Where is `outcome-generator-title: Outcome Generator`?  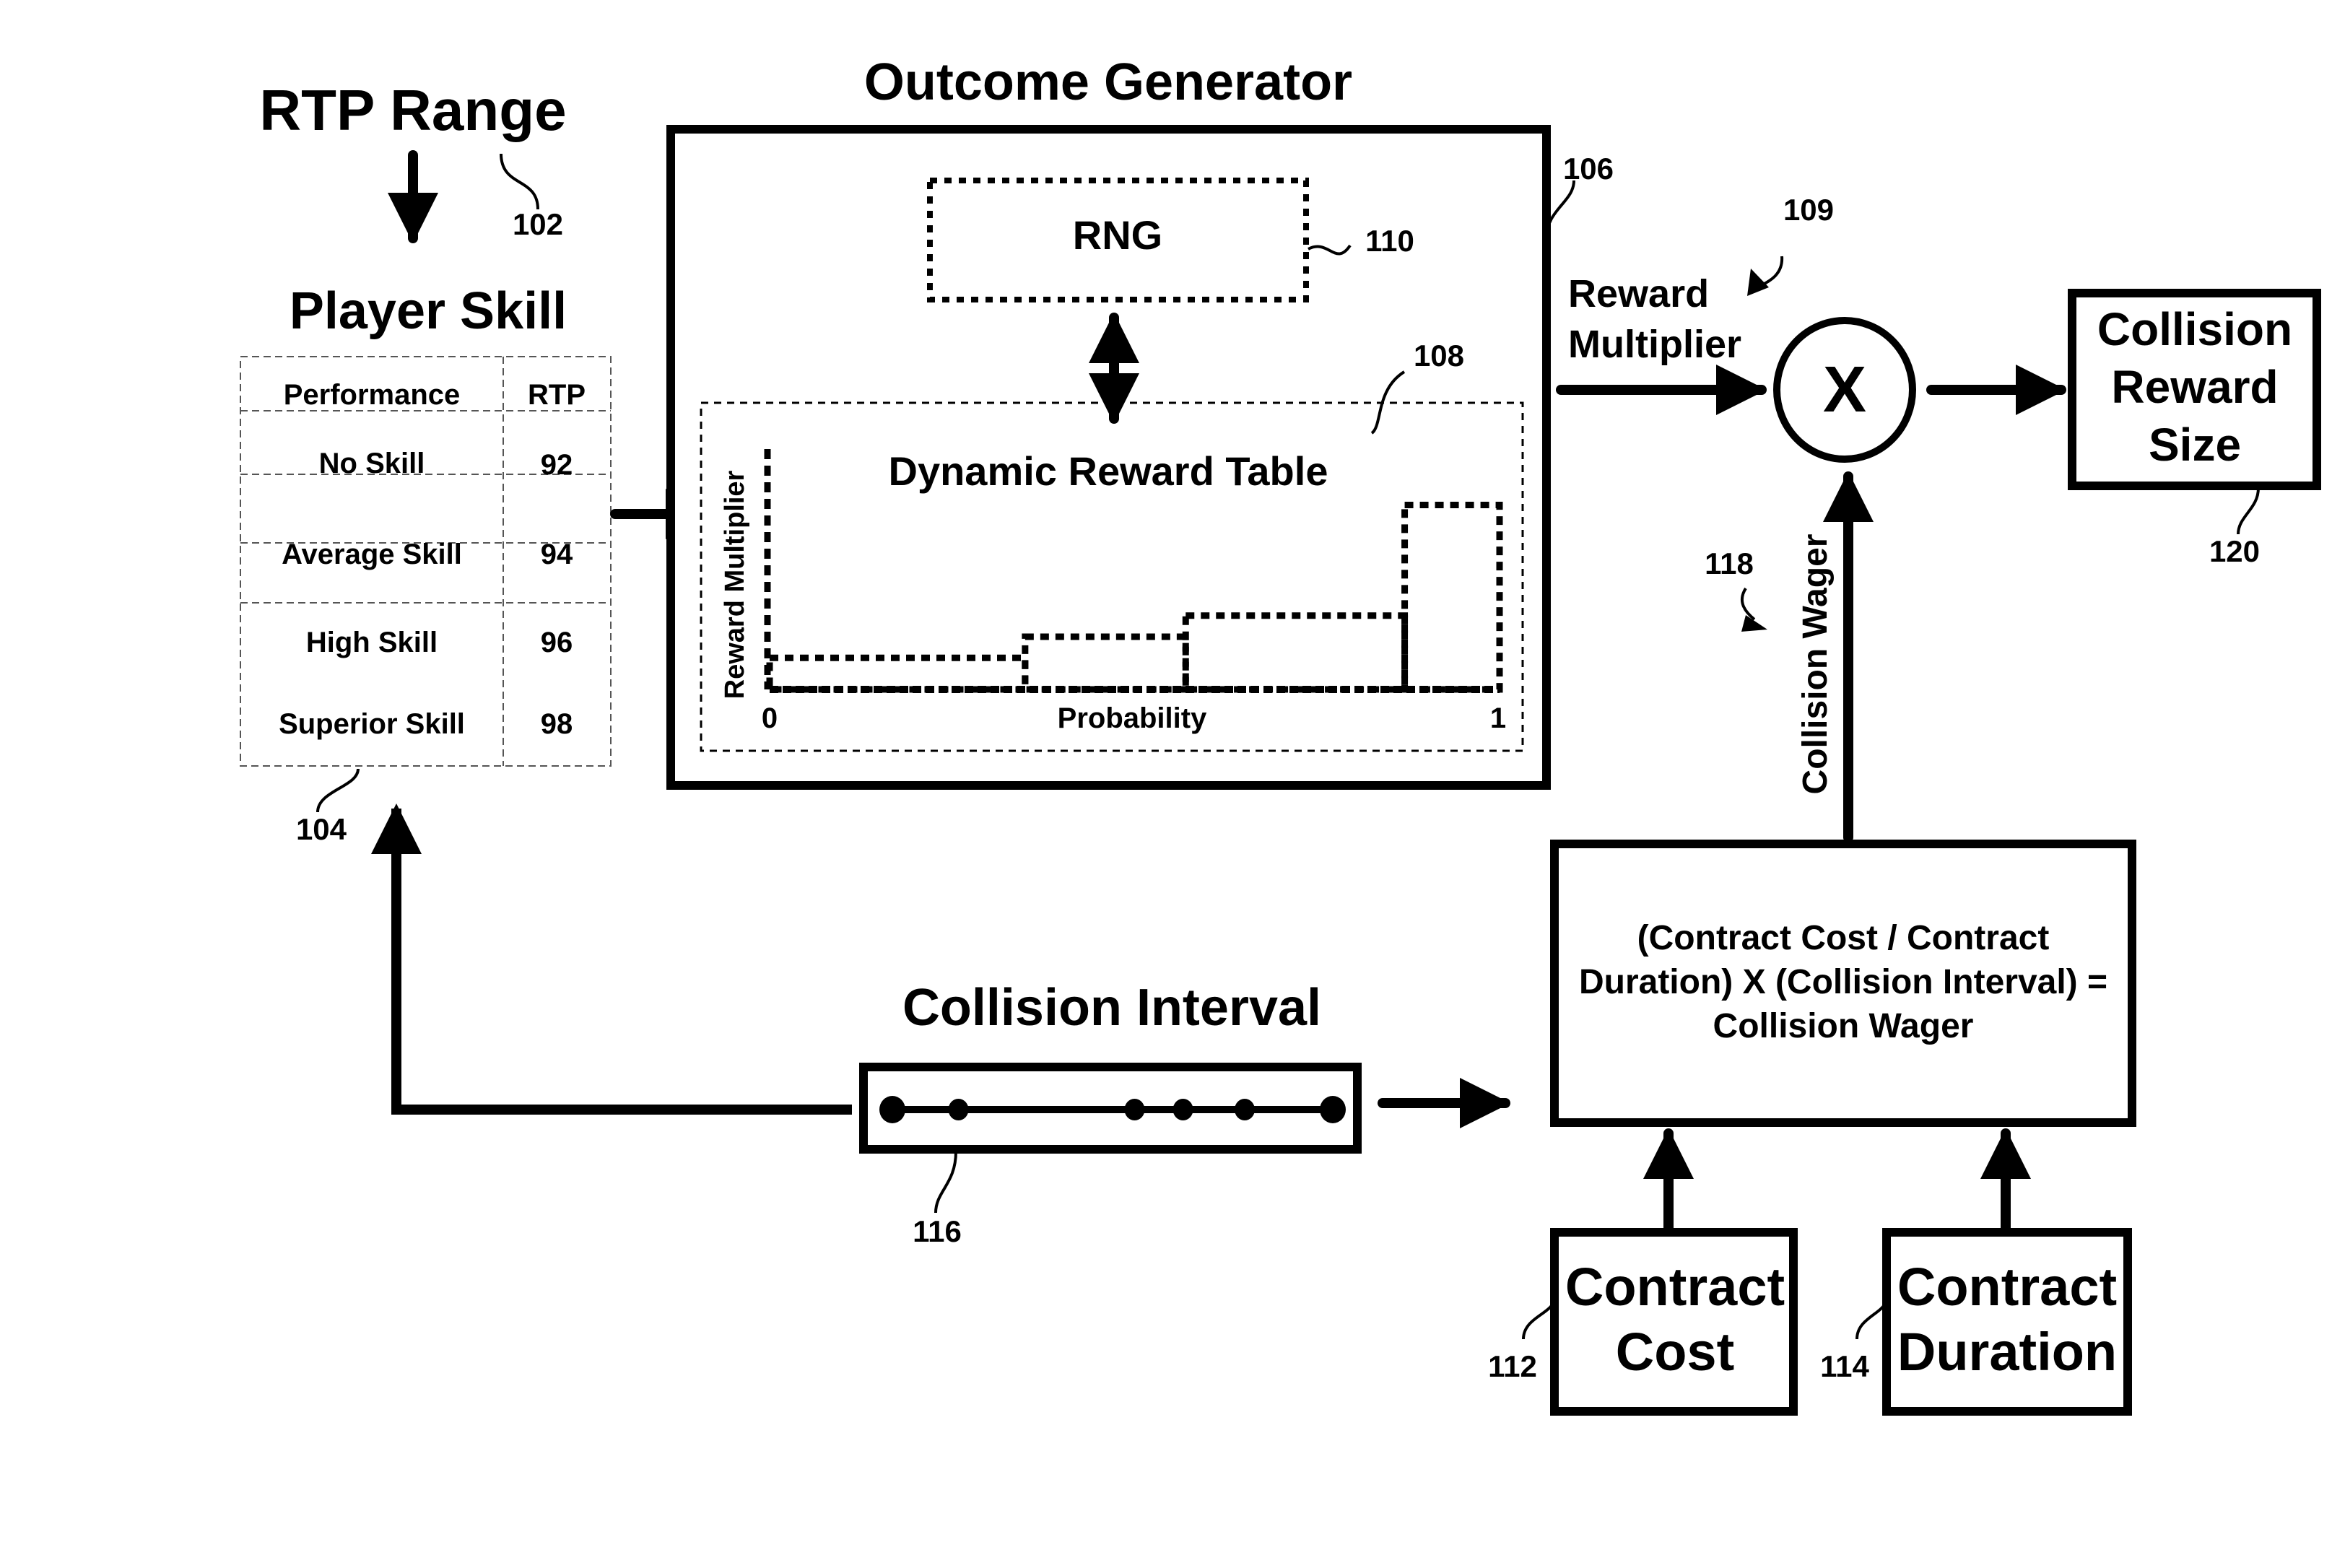
outcome-generator-title: Outcome Generator is located at coordinates (1108, 82).